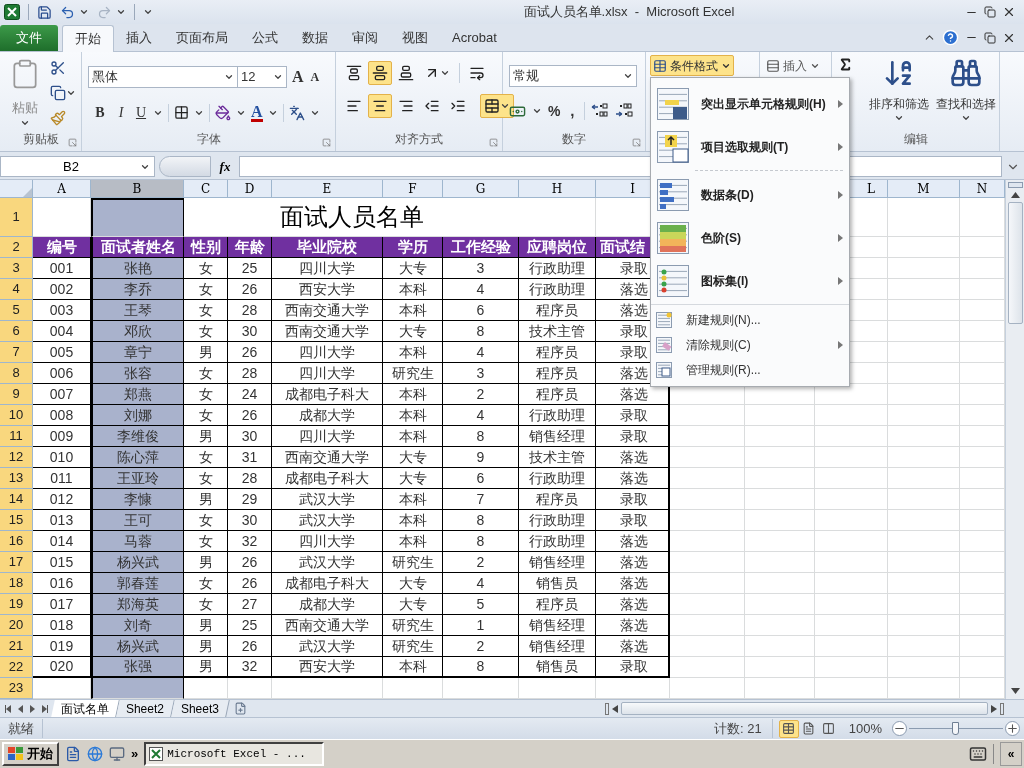  Describe the element at coordinates (16, 604) in the screenshot. I see `row-header: 19` at that location.